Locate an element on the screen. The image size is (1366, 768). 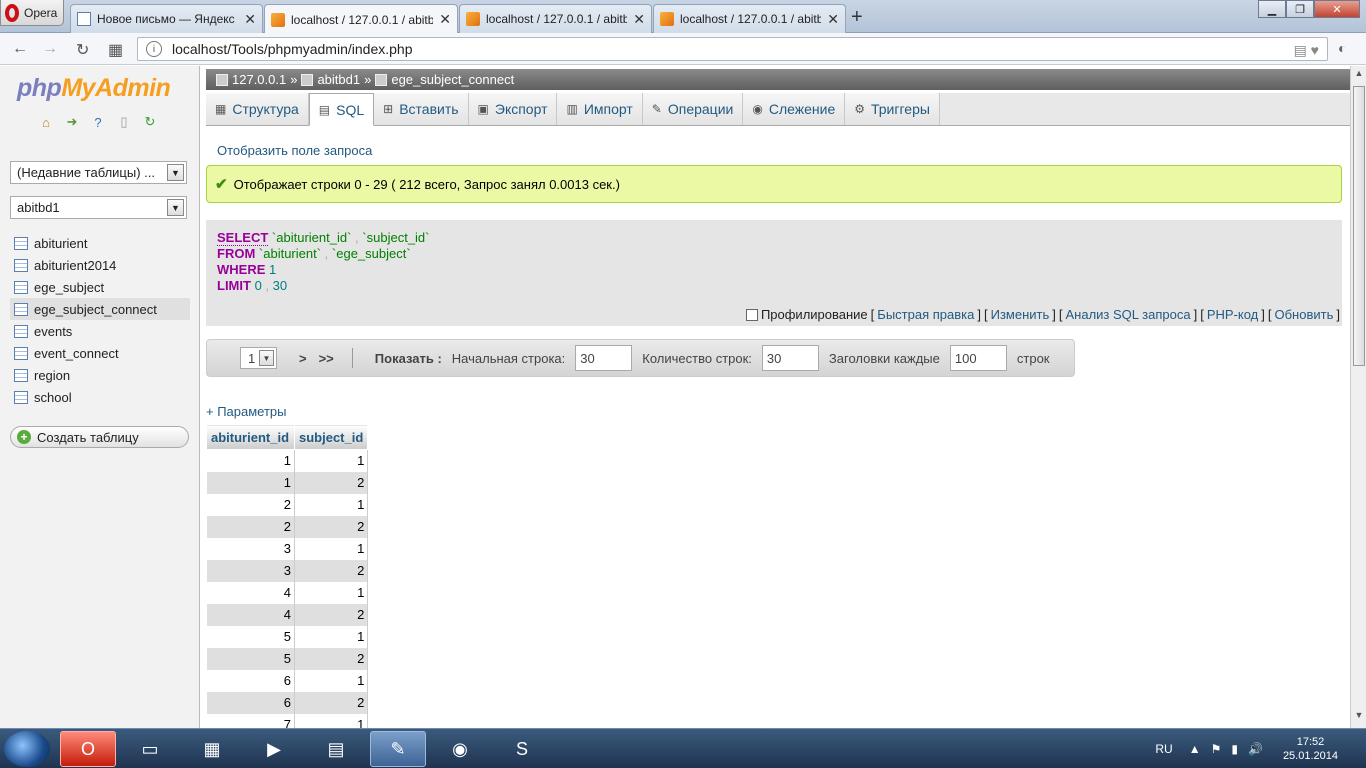
scroll-thumb is located at coordinates (1359, 226).